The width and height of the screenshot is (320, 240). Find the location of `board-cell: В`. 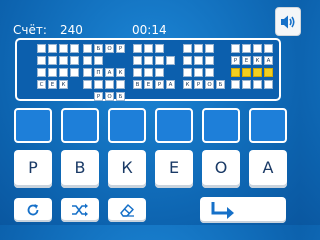

board-cell: В is located at coordinates (137, 84).